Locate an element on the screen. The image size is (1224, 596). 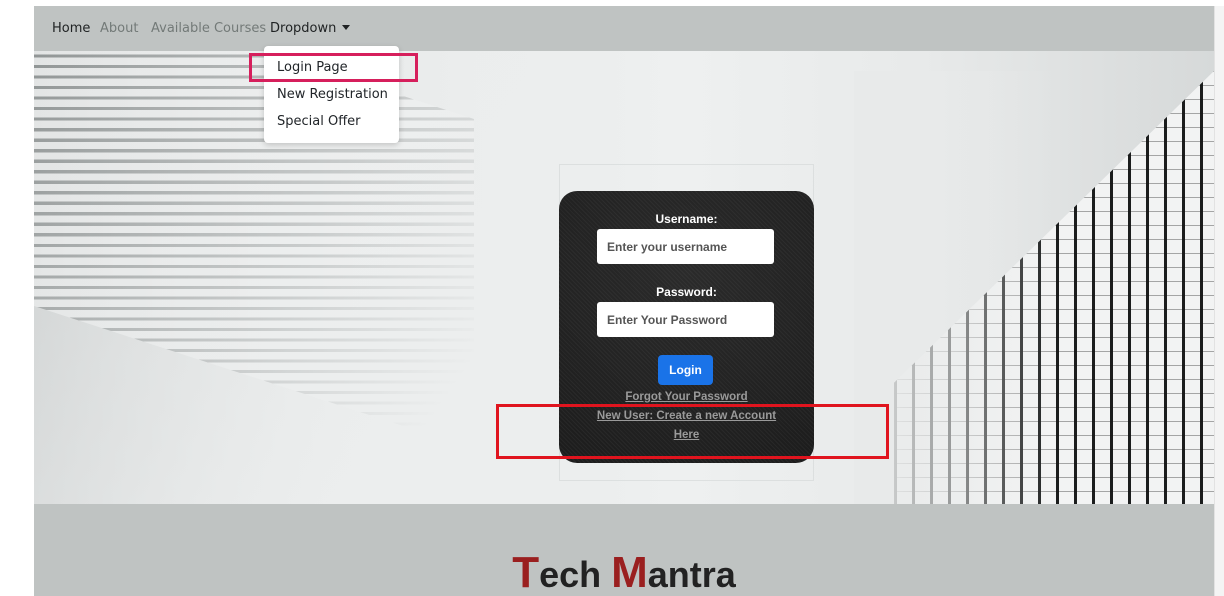
brand-cap-m: M is located at coordinates (629, 572).